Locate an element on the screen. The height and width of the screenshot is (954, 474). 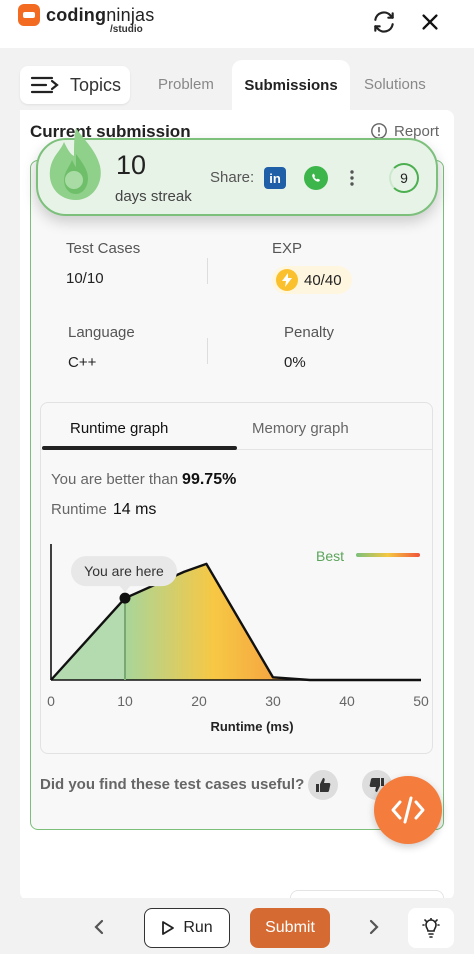
tooltip-text: You are here is located at coordinates (124, 571).